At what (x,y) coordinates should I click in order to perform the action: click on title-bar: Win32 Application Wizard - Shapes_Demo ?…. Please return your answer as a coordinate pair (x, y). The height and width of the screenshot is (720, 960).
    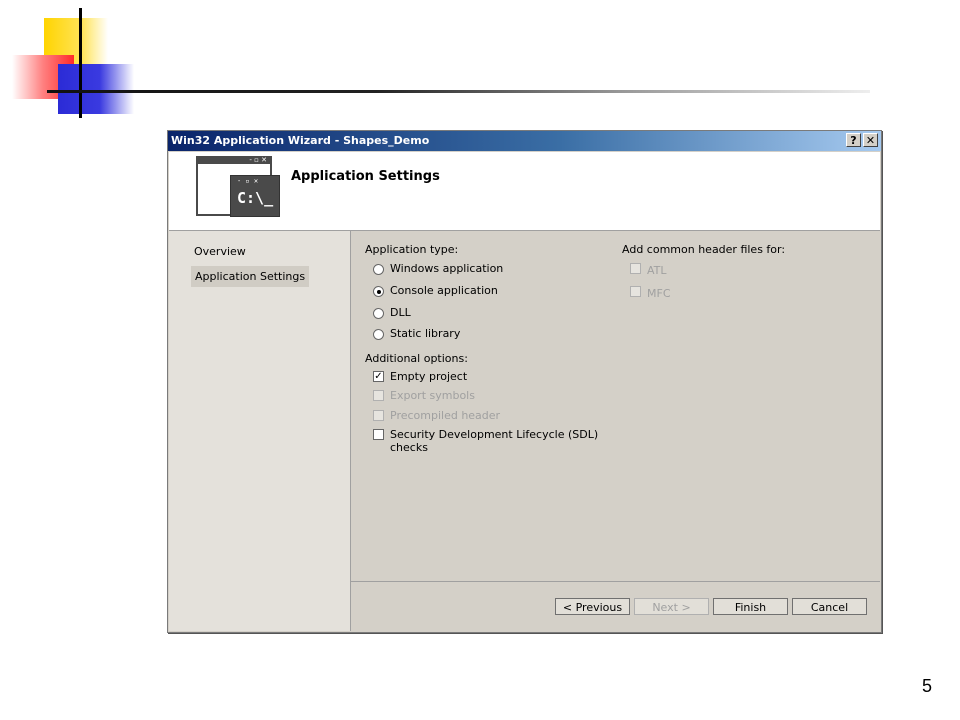
    Looking at the image, I should click on (524, 141).